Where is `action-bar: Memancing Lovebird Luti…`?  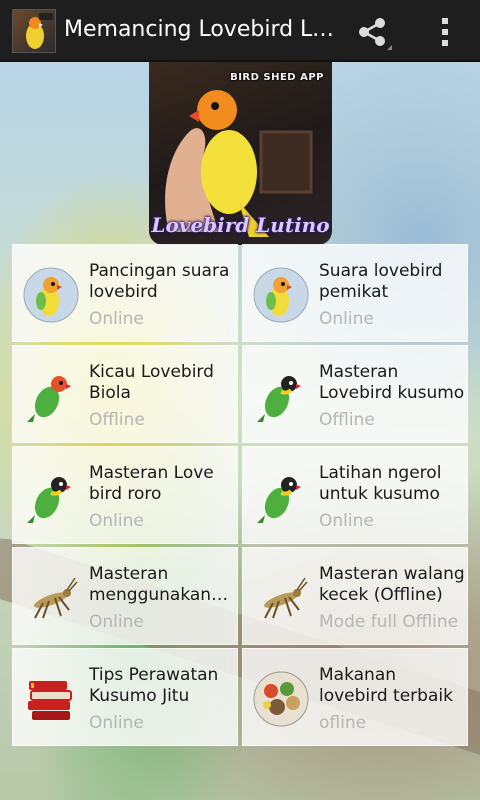
action-bar: Memancing Lovebird Luti… is located at coordinates (240, 31).